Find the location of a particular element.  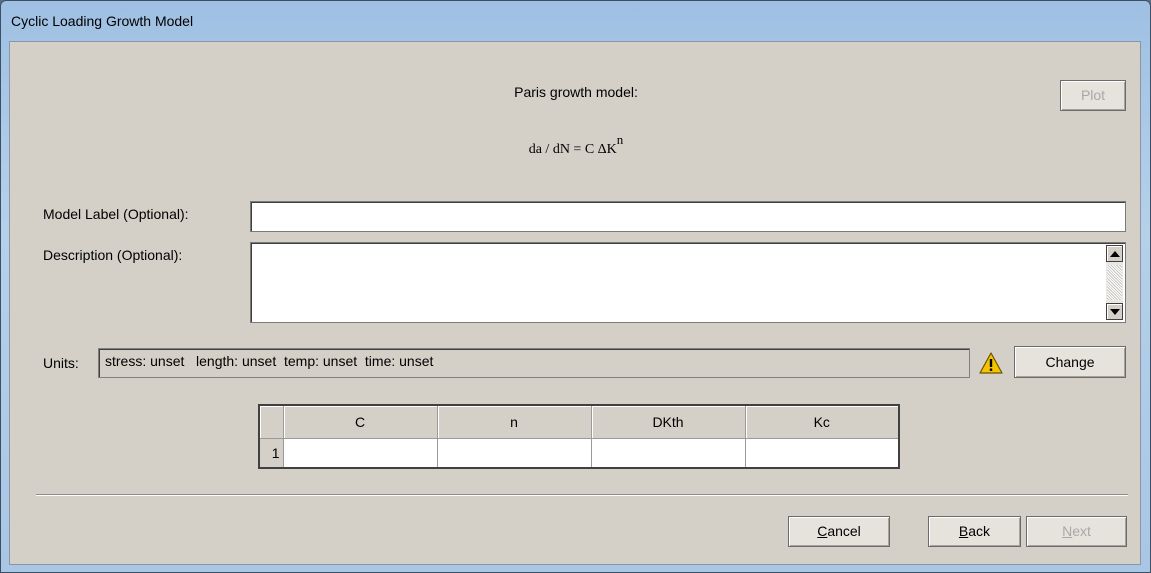

parameter-table: C n DKth Kc 1 is located at coordinates (579, 436).